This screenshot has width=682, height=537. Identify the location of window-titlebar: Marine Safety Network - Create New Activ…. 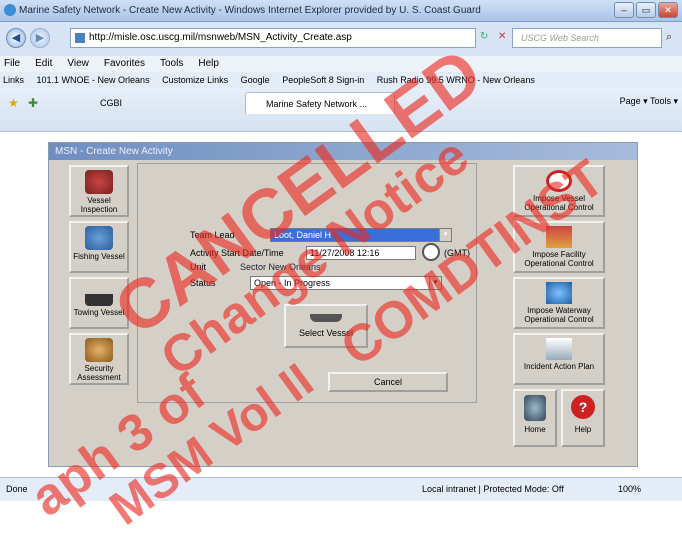
(341, 11).